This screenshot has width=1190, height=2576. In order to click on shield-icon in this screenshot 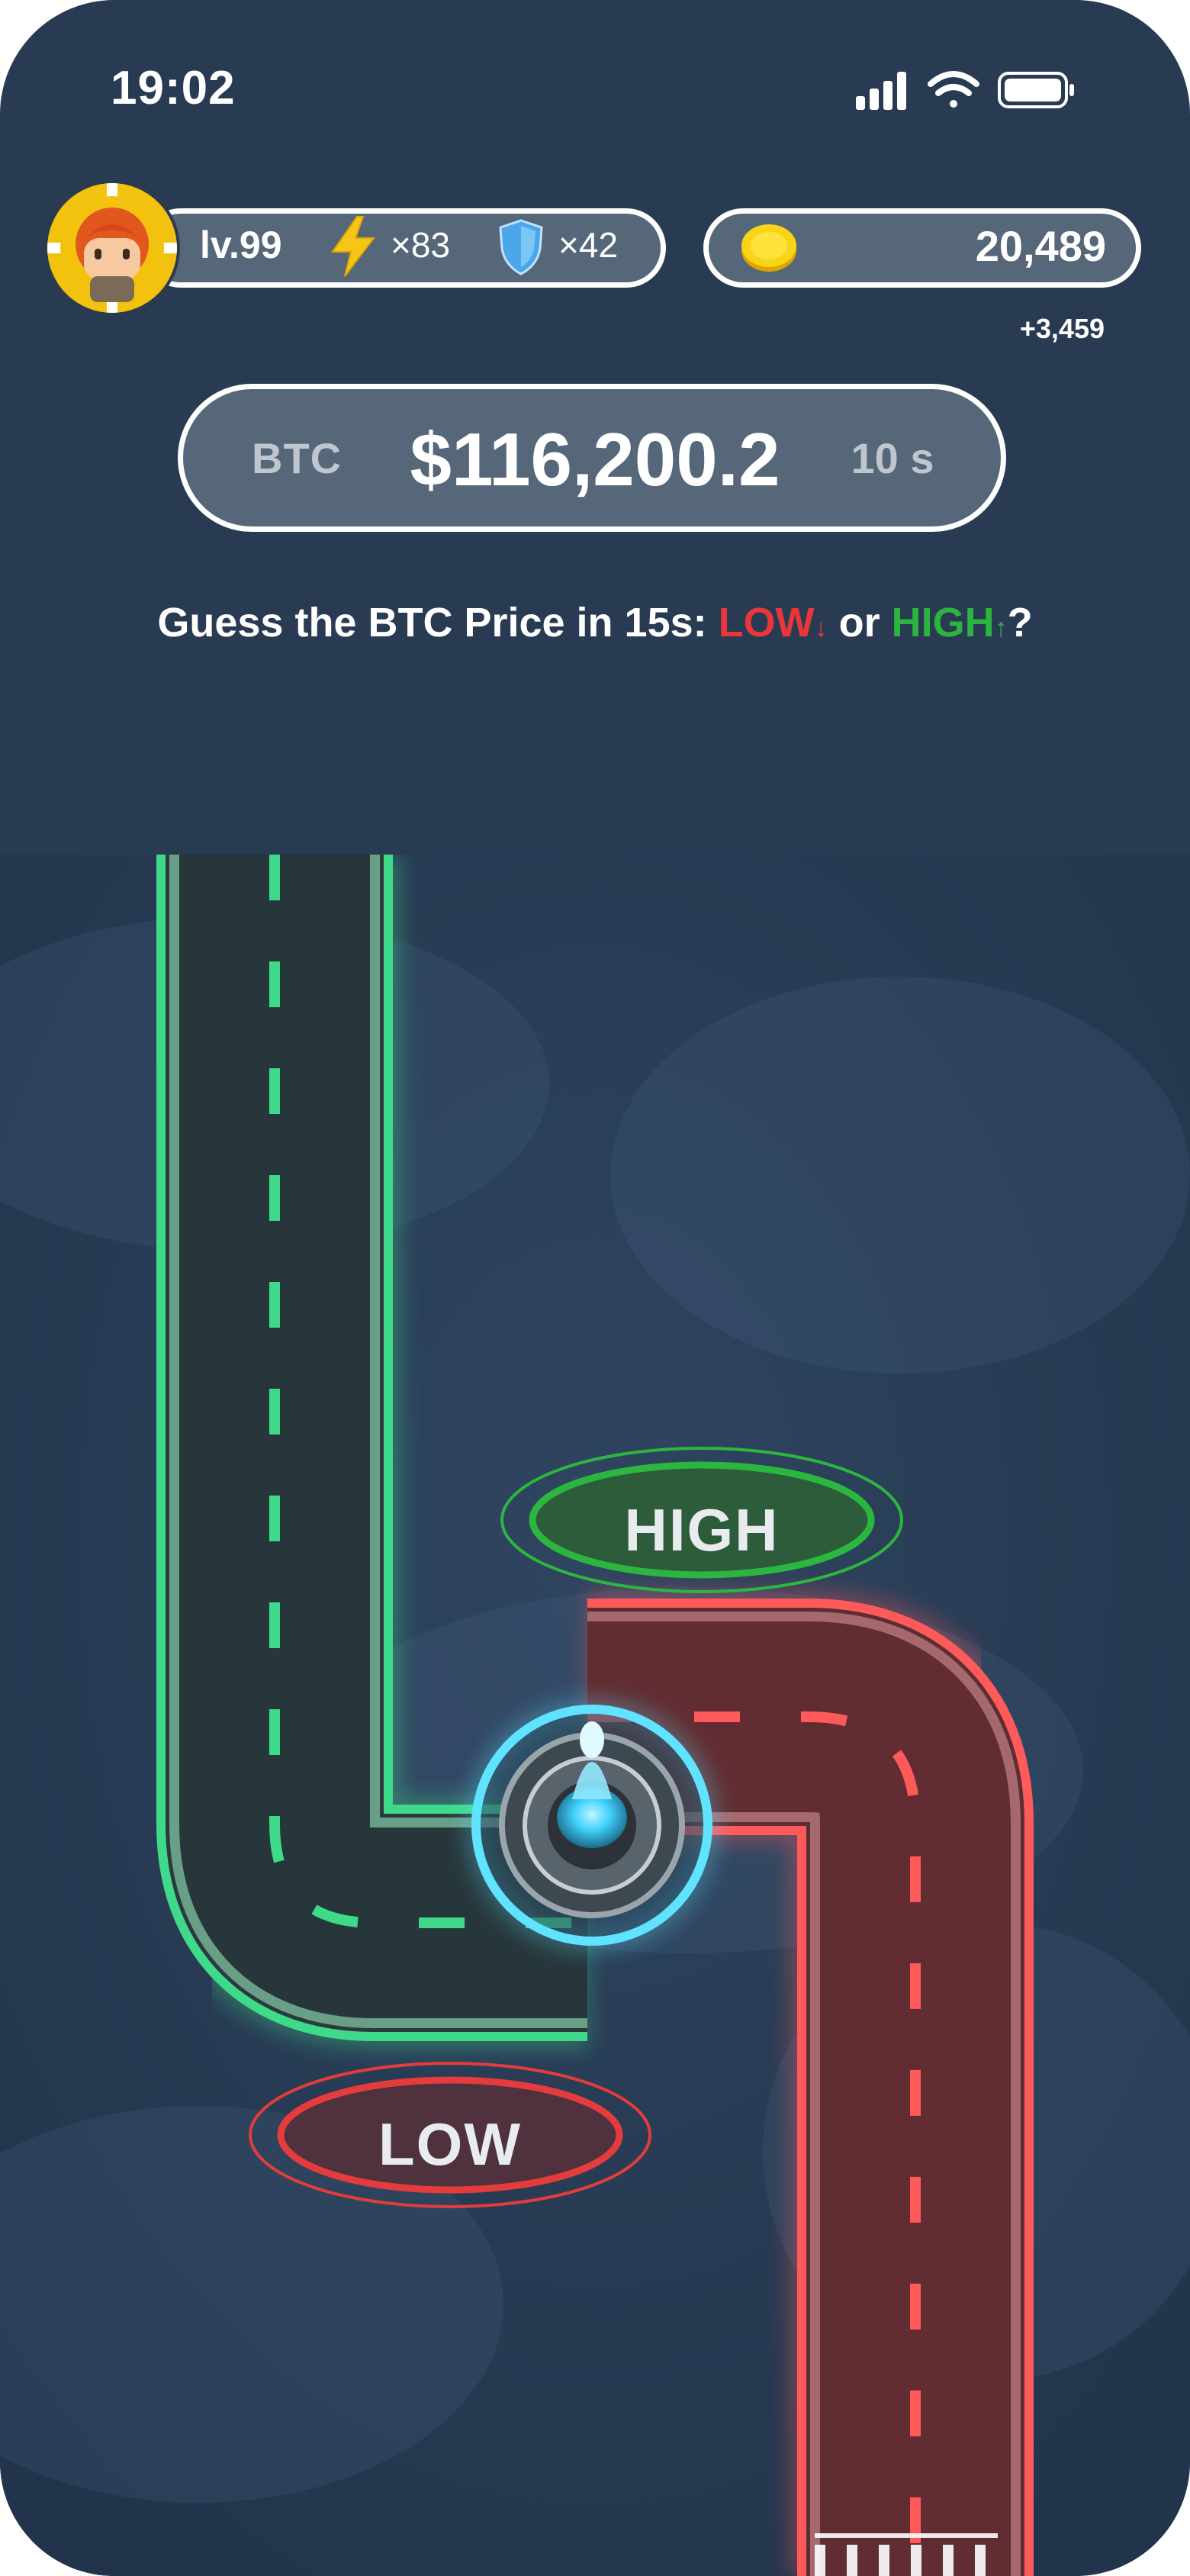, I will do `click(521, 247)`.